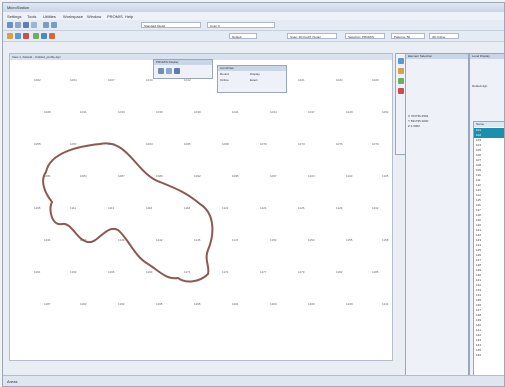  I want to click on snap-field: Snap: 3D KeyPt (Snap), so click(312, 36).